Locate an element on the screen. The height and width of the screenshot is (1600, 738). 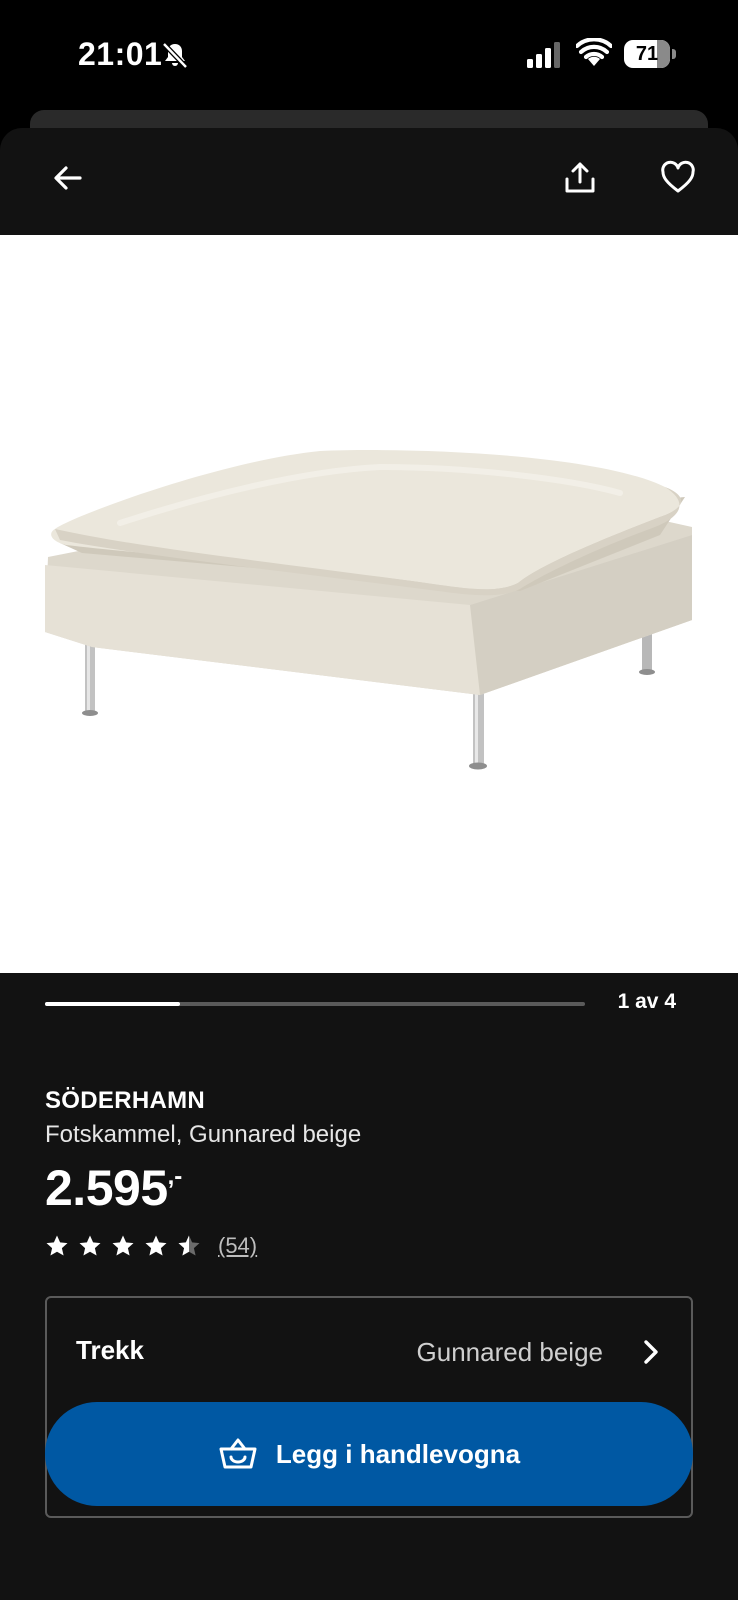
product-rating: (54) is located at coordinates (151, 1246).